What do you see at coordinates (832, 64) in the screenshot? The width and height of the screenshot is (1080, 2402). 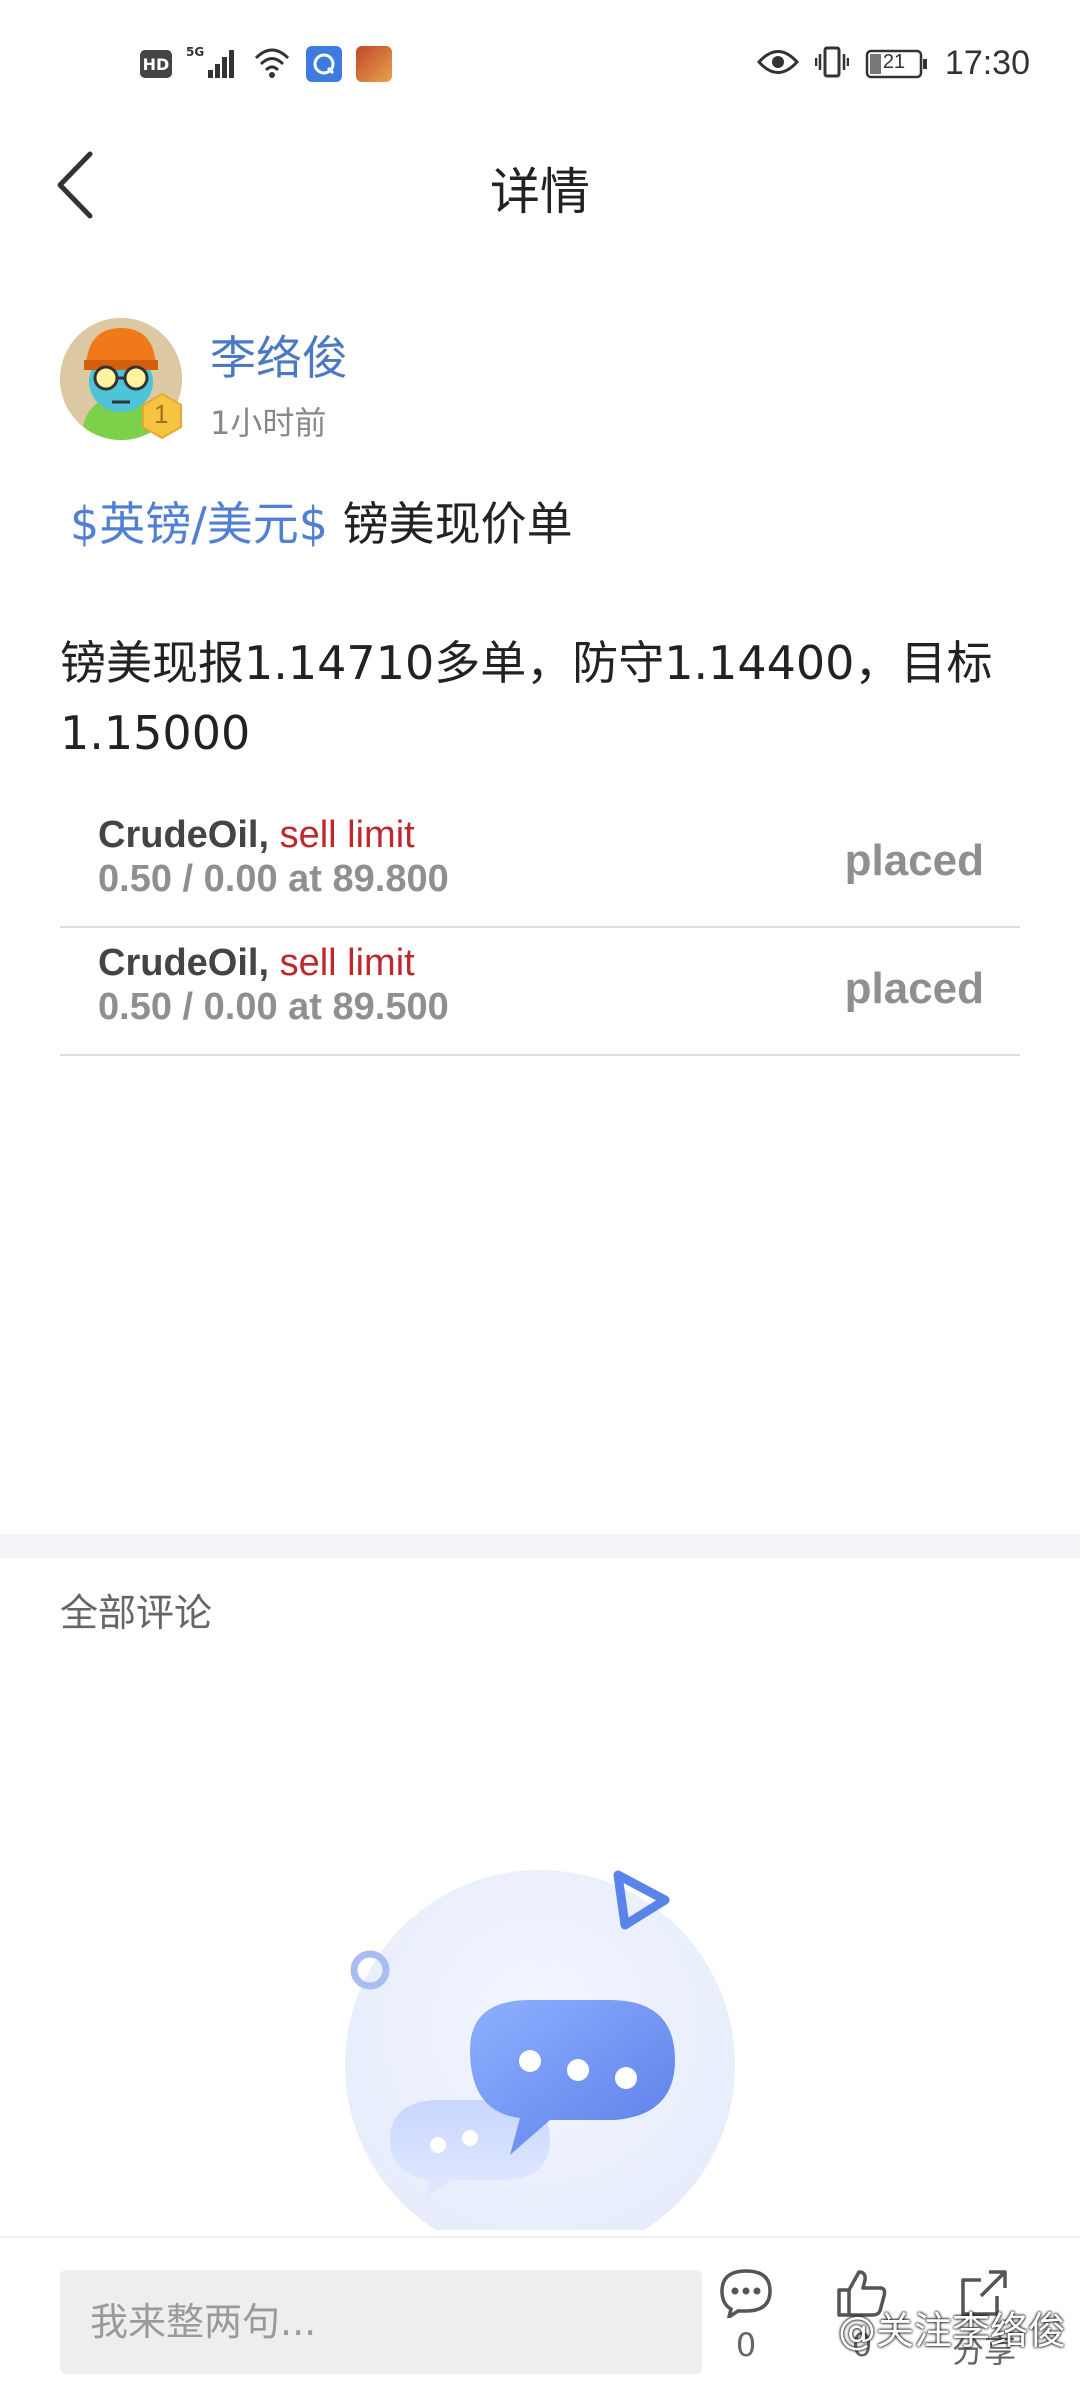 I see `vibrate-icon` at bounding box center [832, 64].